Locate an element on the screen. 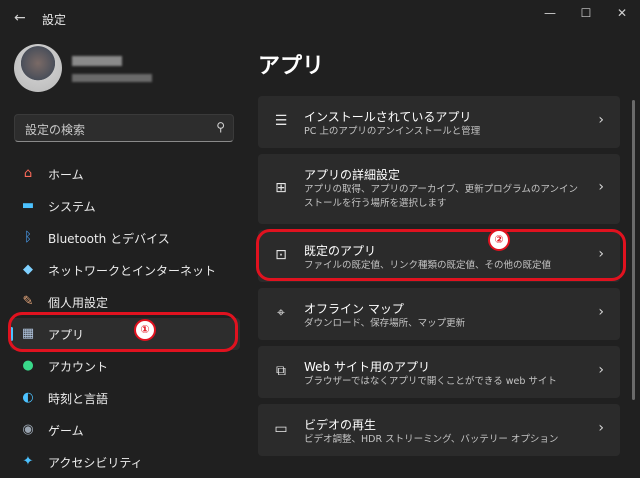 The image size is (640, 478). title-bar: ← 設定 — ☐ ✕ is located at coordinates (320, 18).